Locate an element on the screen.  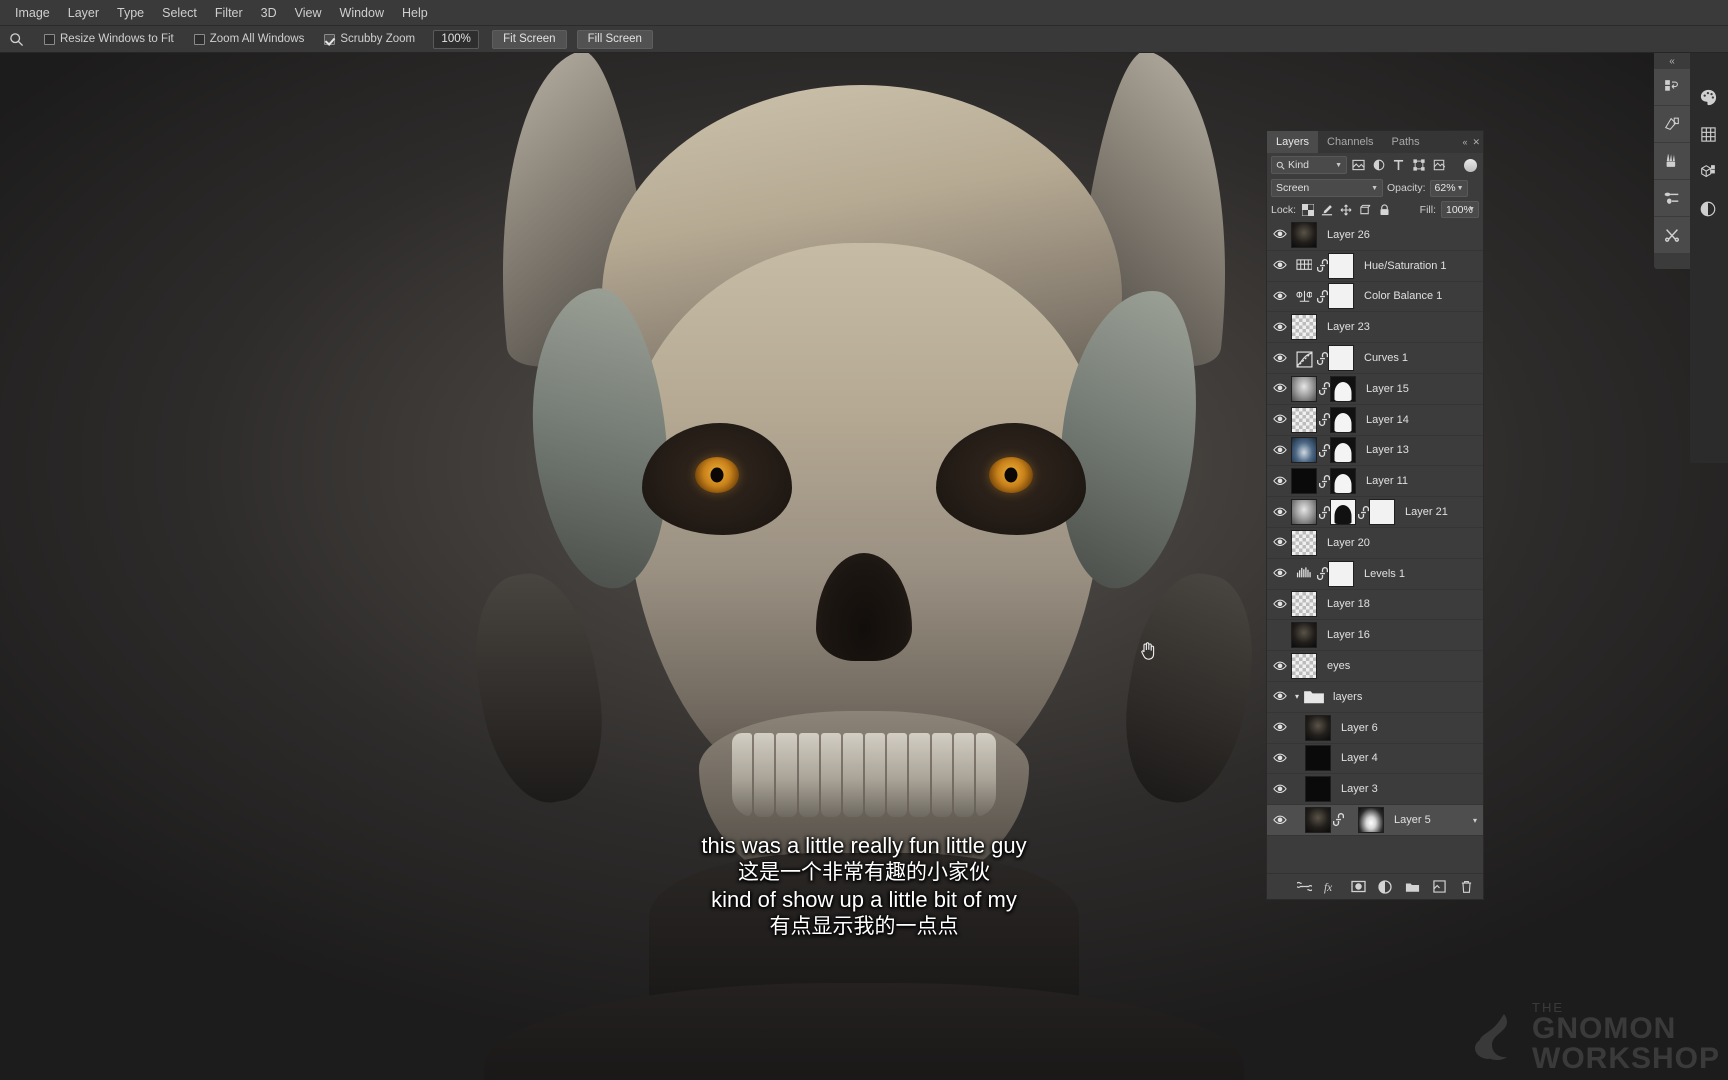
fit-screen-button: Fit Screen is located at coordinates (529, 39).